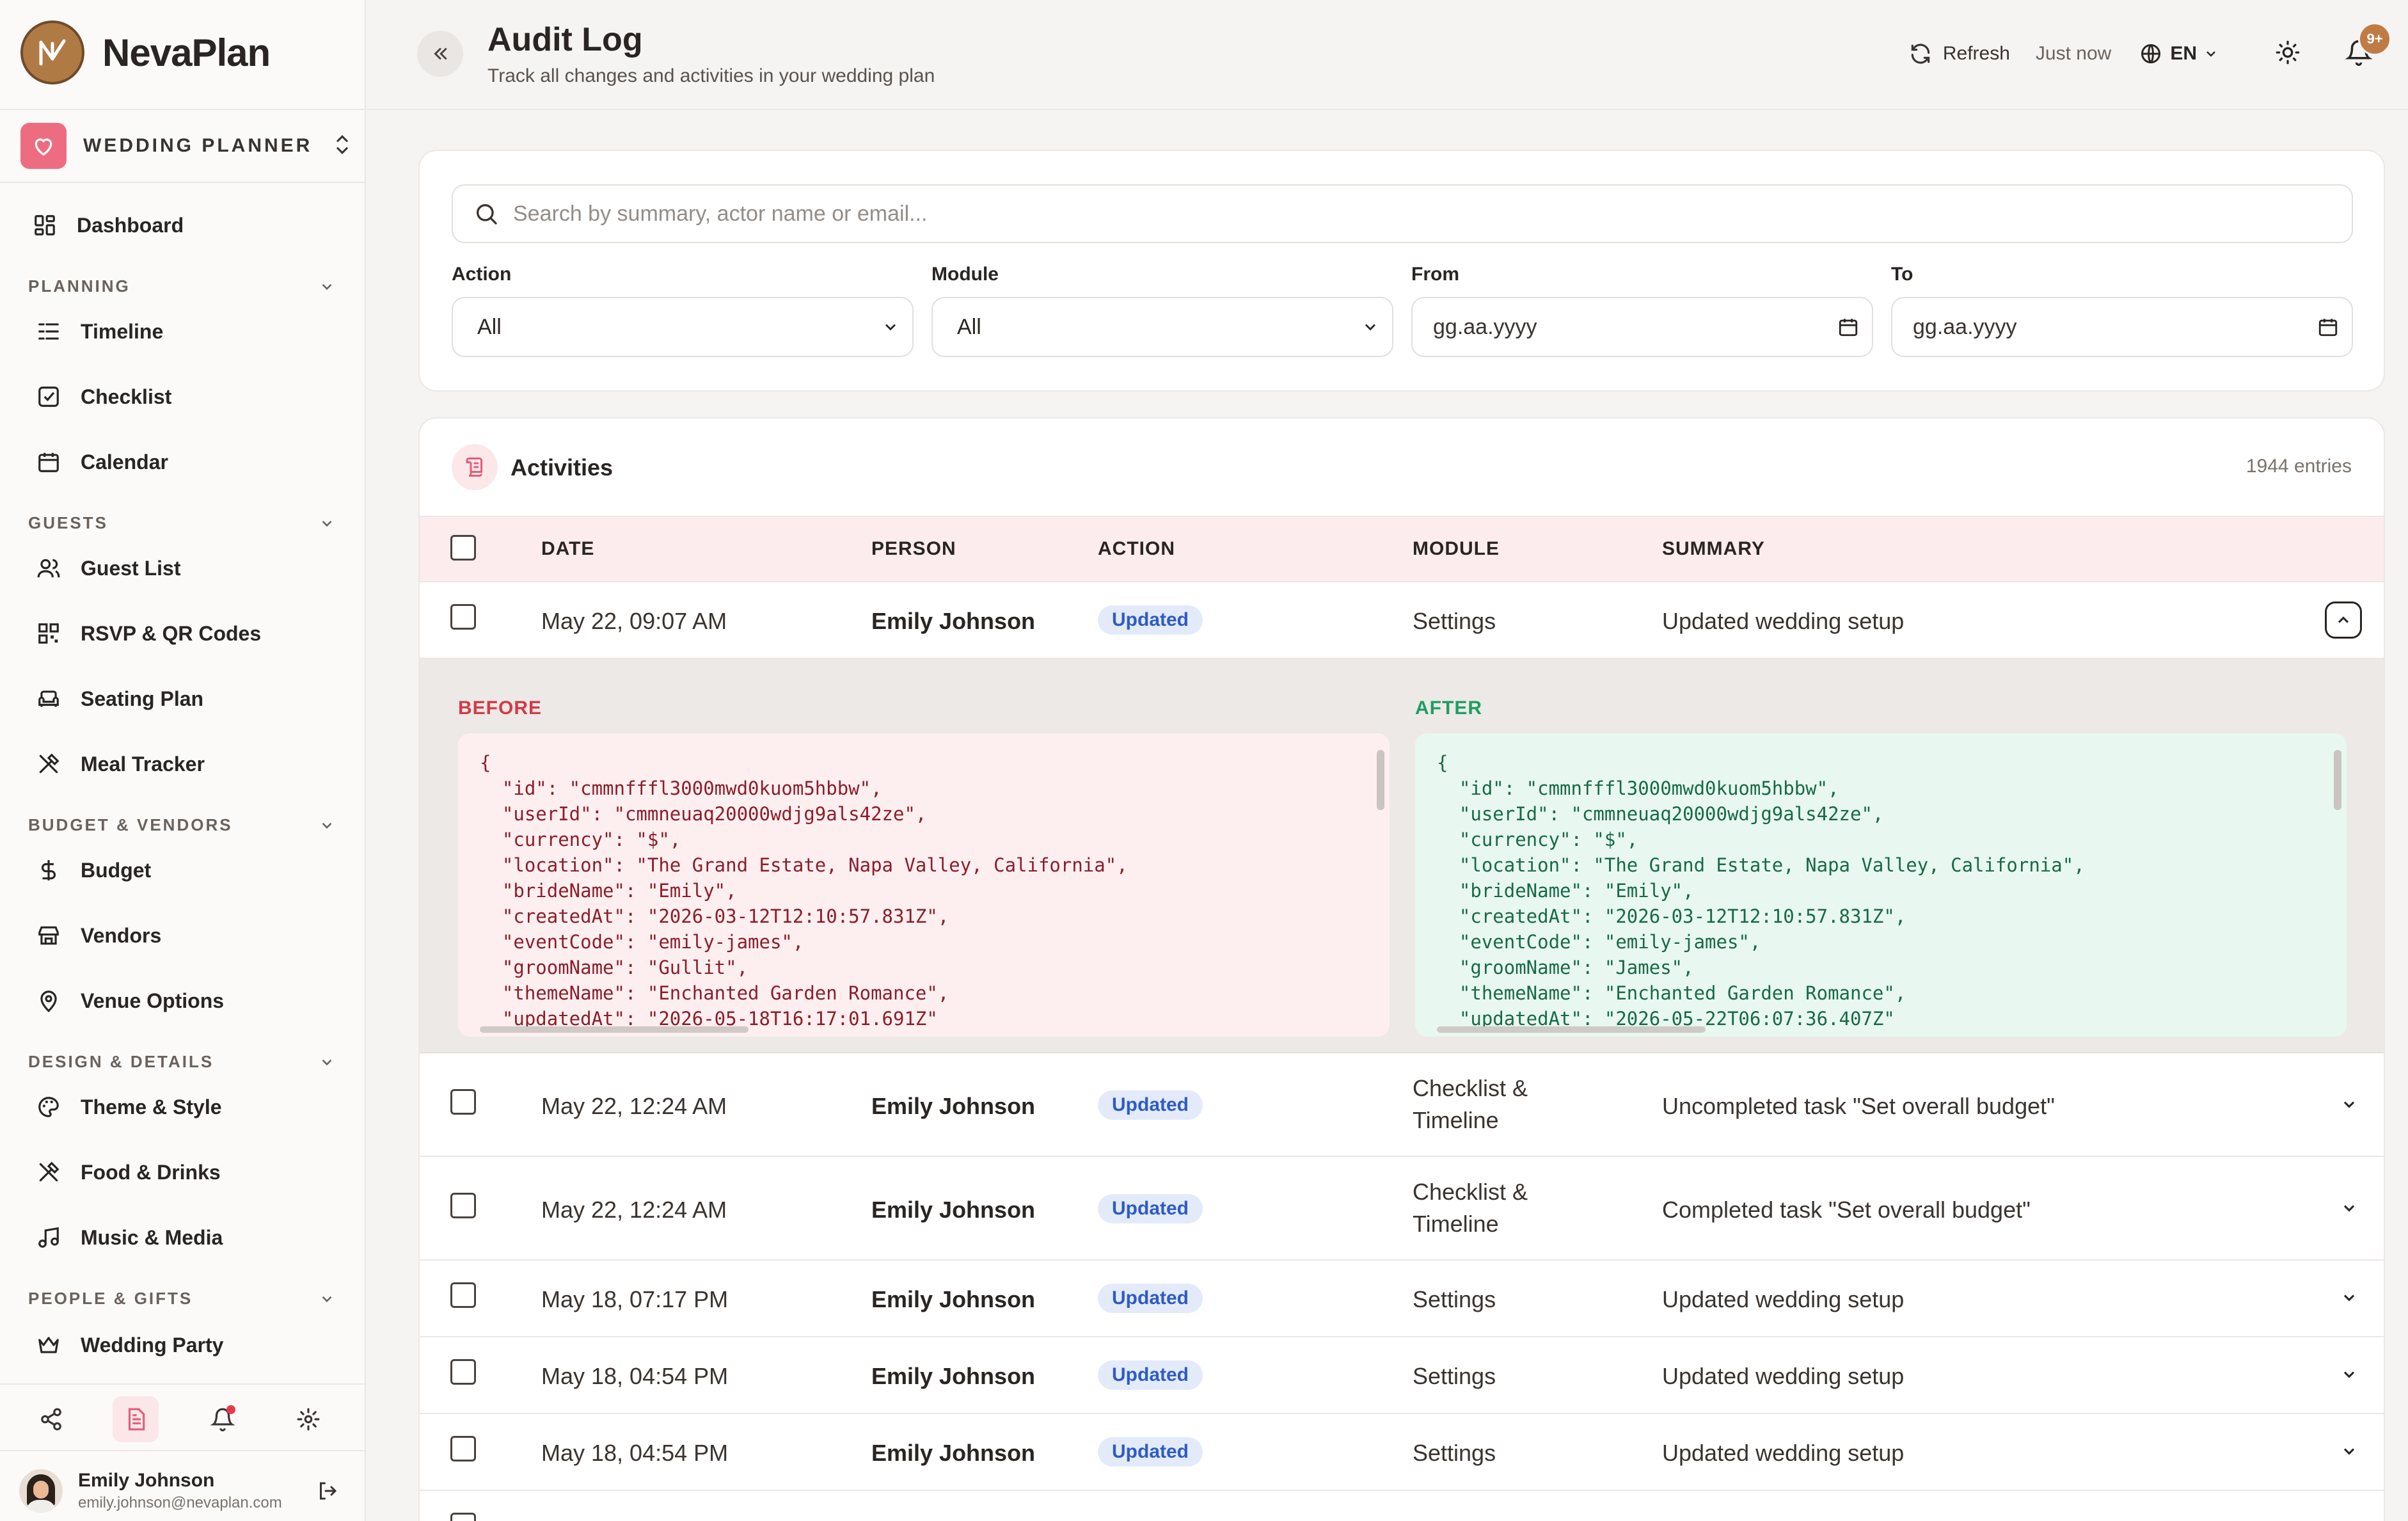 This screenshot has height=1521, width=2408. What do you see at coordinates (148, 633) in the screenshot?
I see `sidebar-item-rsvp-qr: RSVP & QR Codes` at bounding box center [148, 633].